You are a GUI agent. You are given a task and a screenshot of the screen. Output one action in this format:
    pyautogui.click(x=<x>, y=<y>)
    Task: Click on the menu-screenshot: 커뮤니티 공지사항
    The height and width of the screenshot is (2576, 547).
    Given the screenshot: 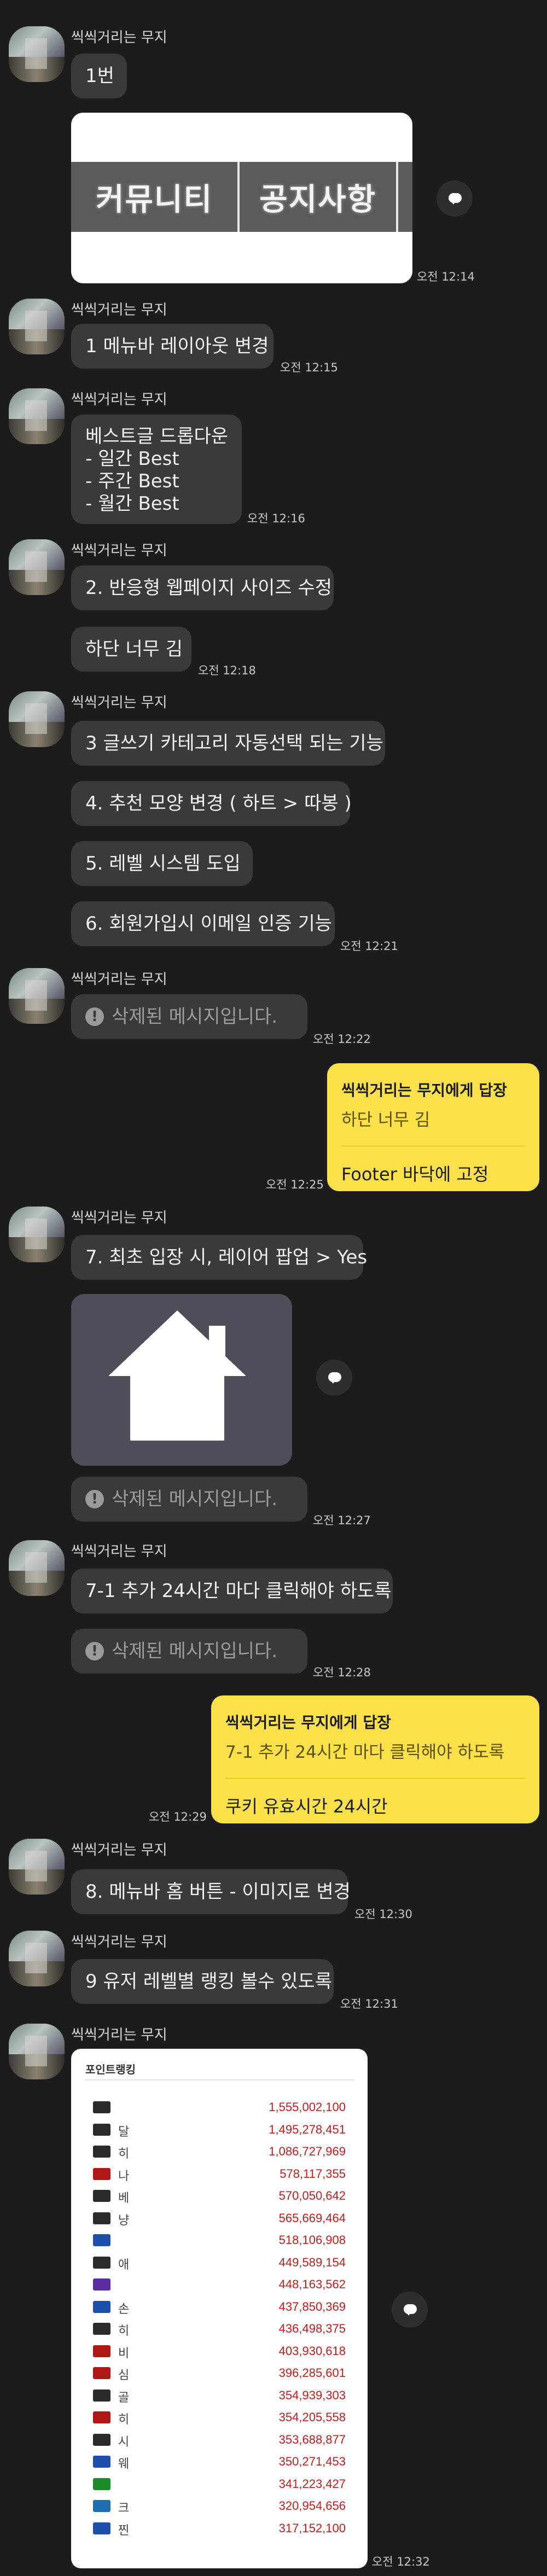 What is the action you would take?
    pyautogui.click(x=241, y=197)
    